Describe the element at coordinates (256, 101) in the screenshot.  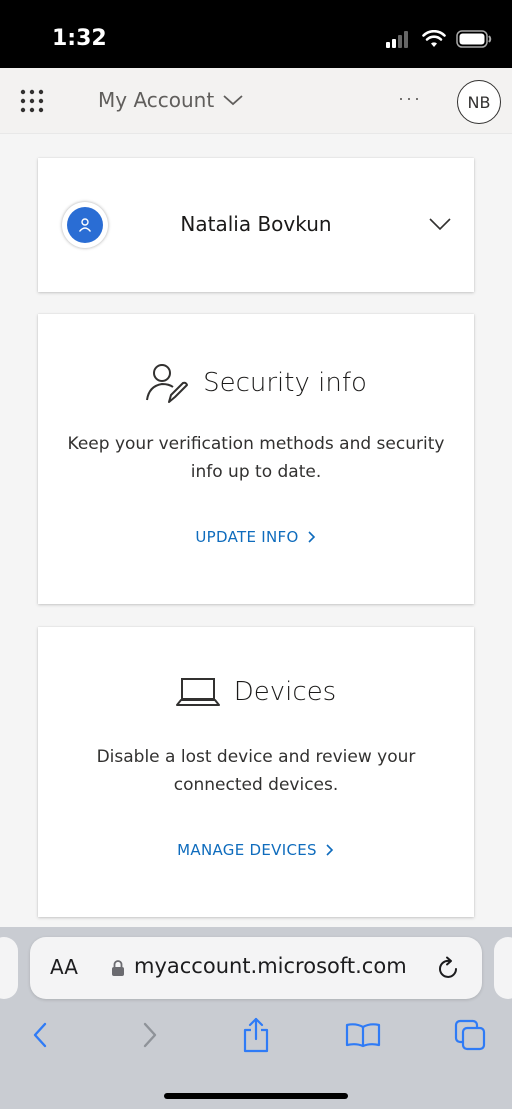
I see `app-header: My Account ··· NB` at that location.